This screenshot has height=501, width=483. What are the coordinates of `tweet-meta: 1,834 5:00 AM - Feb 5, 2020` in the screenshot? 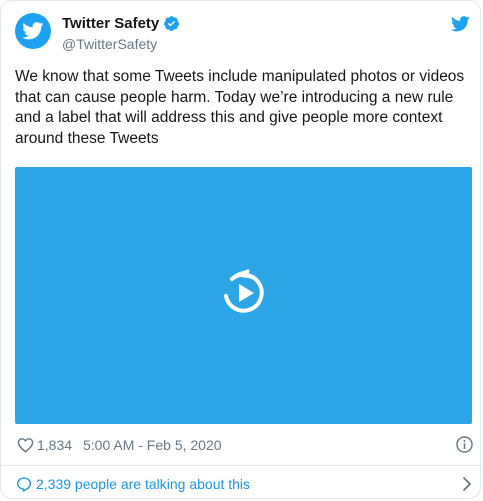 It's located at (244, 445).